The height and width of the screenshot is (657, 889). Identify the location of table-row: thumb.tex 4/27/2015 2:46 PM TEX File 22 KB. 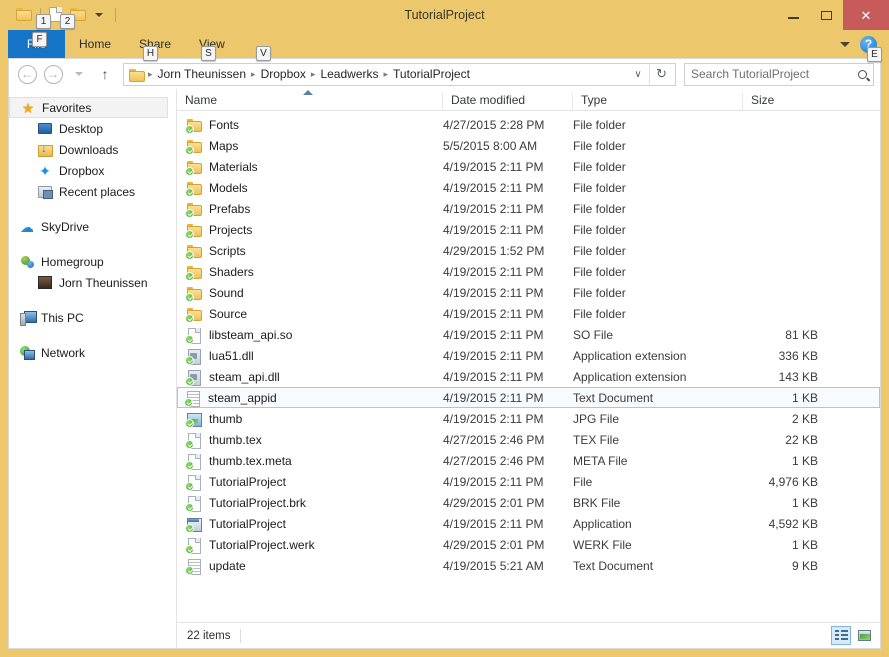
(528, 439).